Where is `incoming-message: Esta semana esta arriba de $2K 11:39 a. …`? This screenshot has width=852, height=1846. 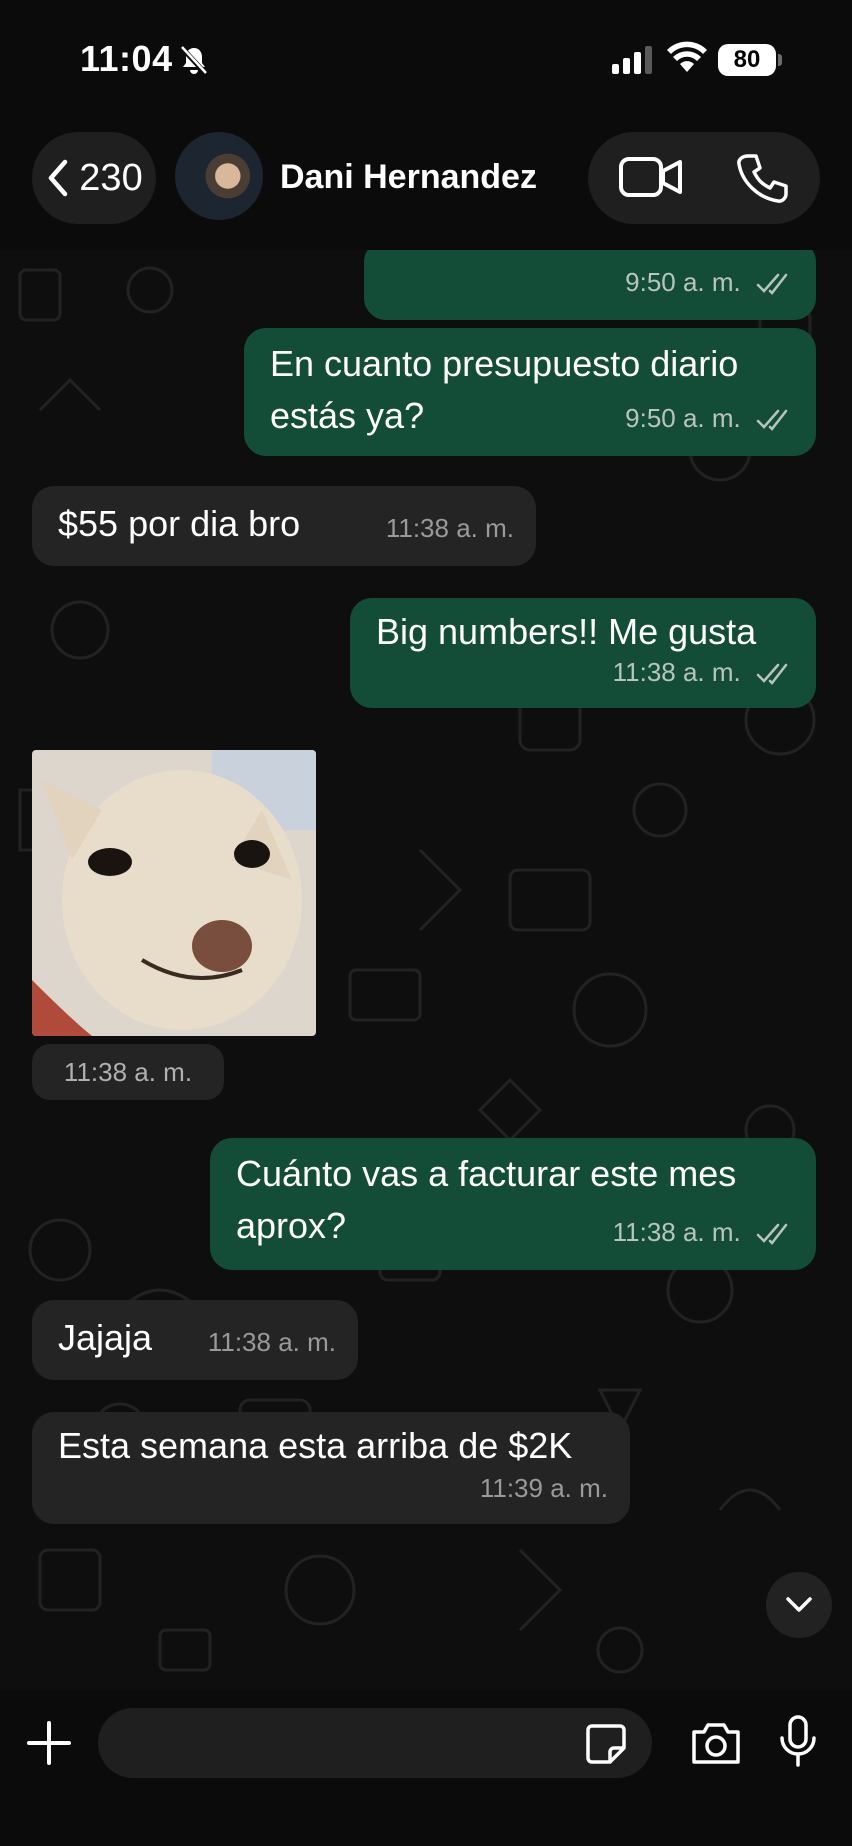 incoming-message: Esta semana esta arriba de $2K 11:39 a. … is located at coordinates (331, 1468).